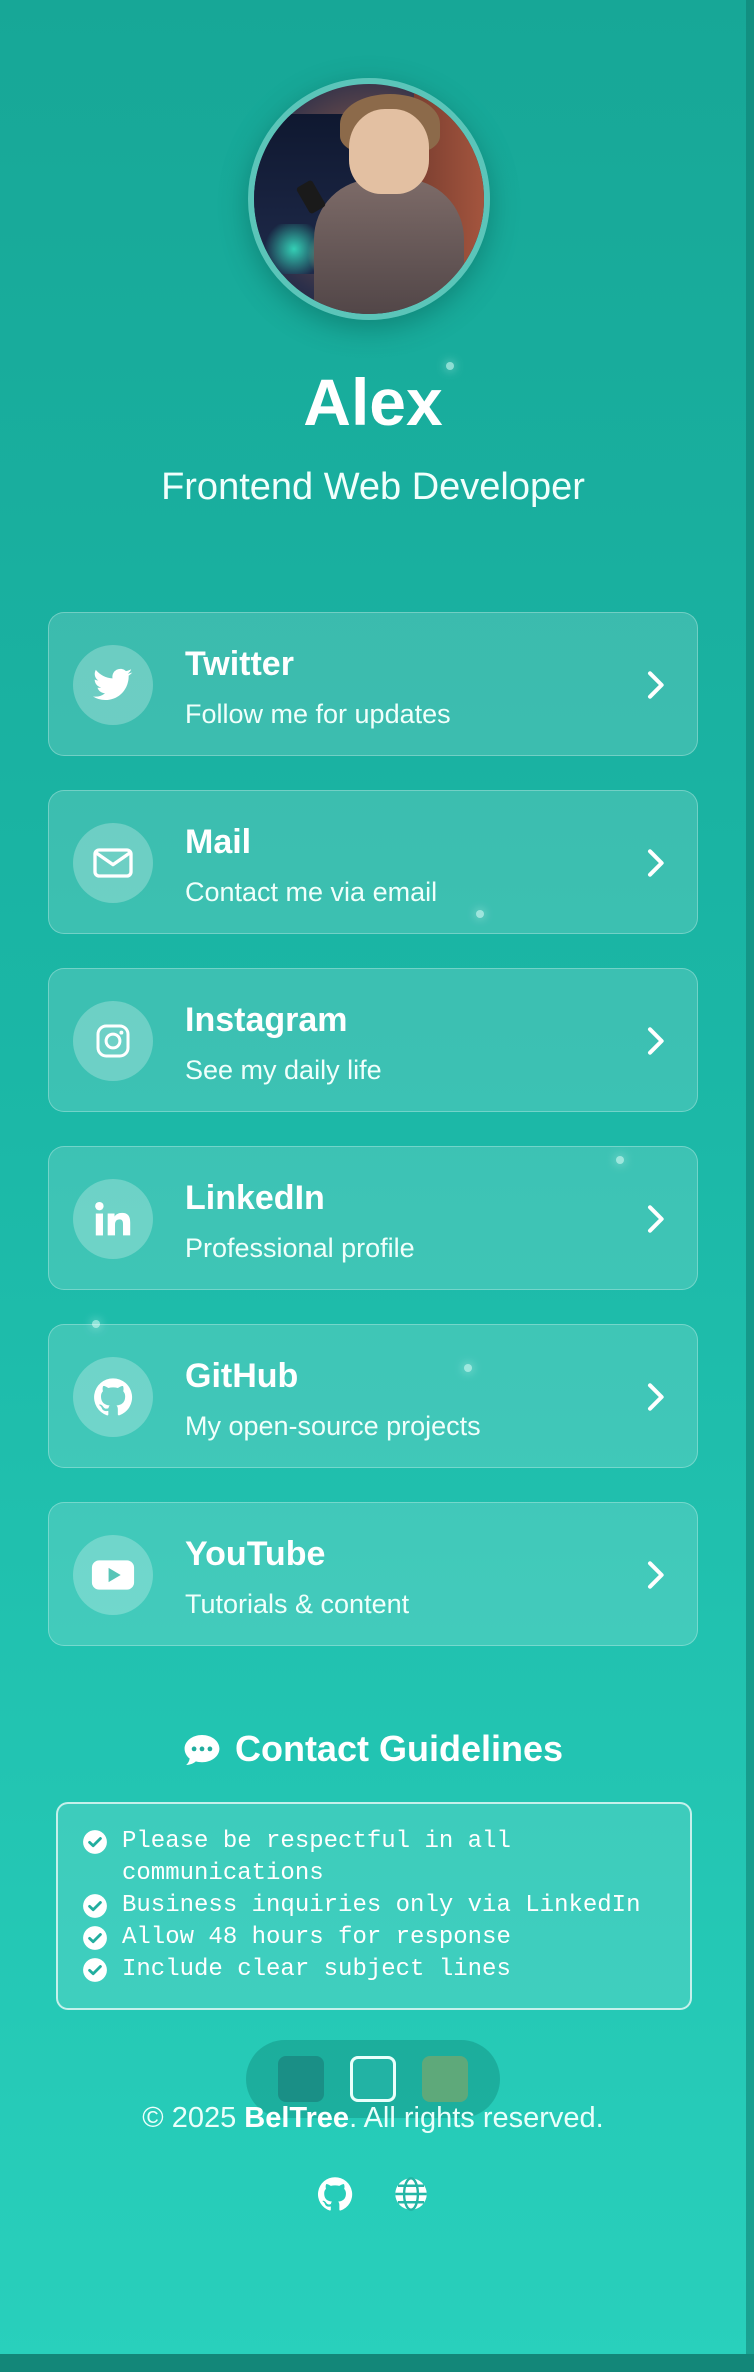 The width and height of the screenshot is (754, 2372). I want to click on link-title: LinkedIn, so click(255, 1198).